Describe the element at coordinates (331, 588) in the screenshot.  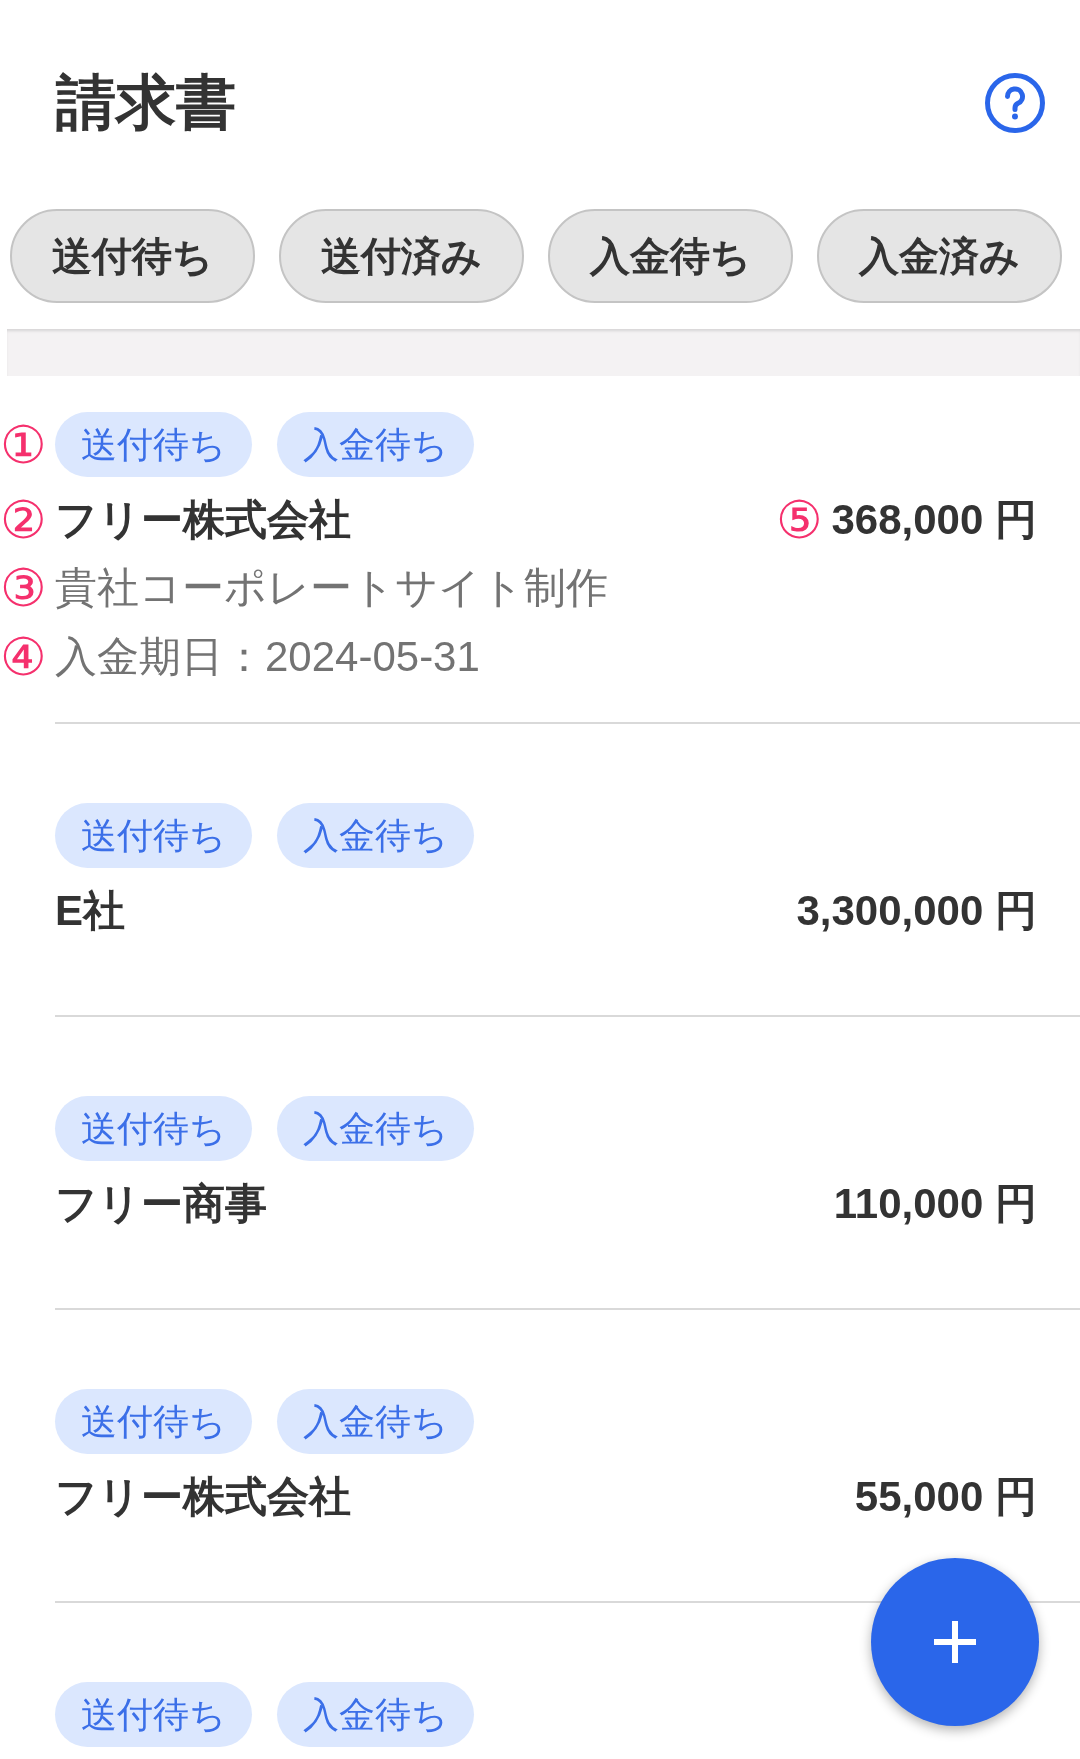
I see `invoice-description: 貴社コーポレートサイト制作` at that location.